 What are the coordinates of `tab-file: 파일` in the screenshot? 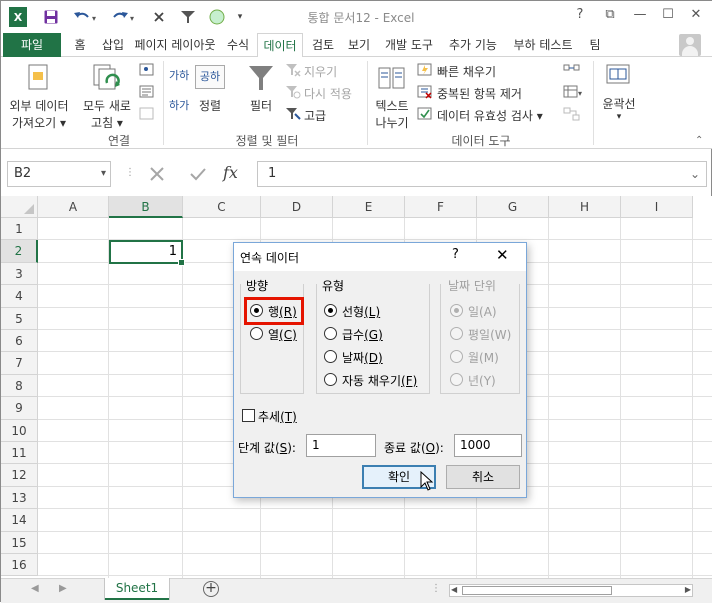 It's located at (32, 45).